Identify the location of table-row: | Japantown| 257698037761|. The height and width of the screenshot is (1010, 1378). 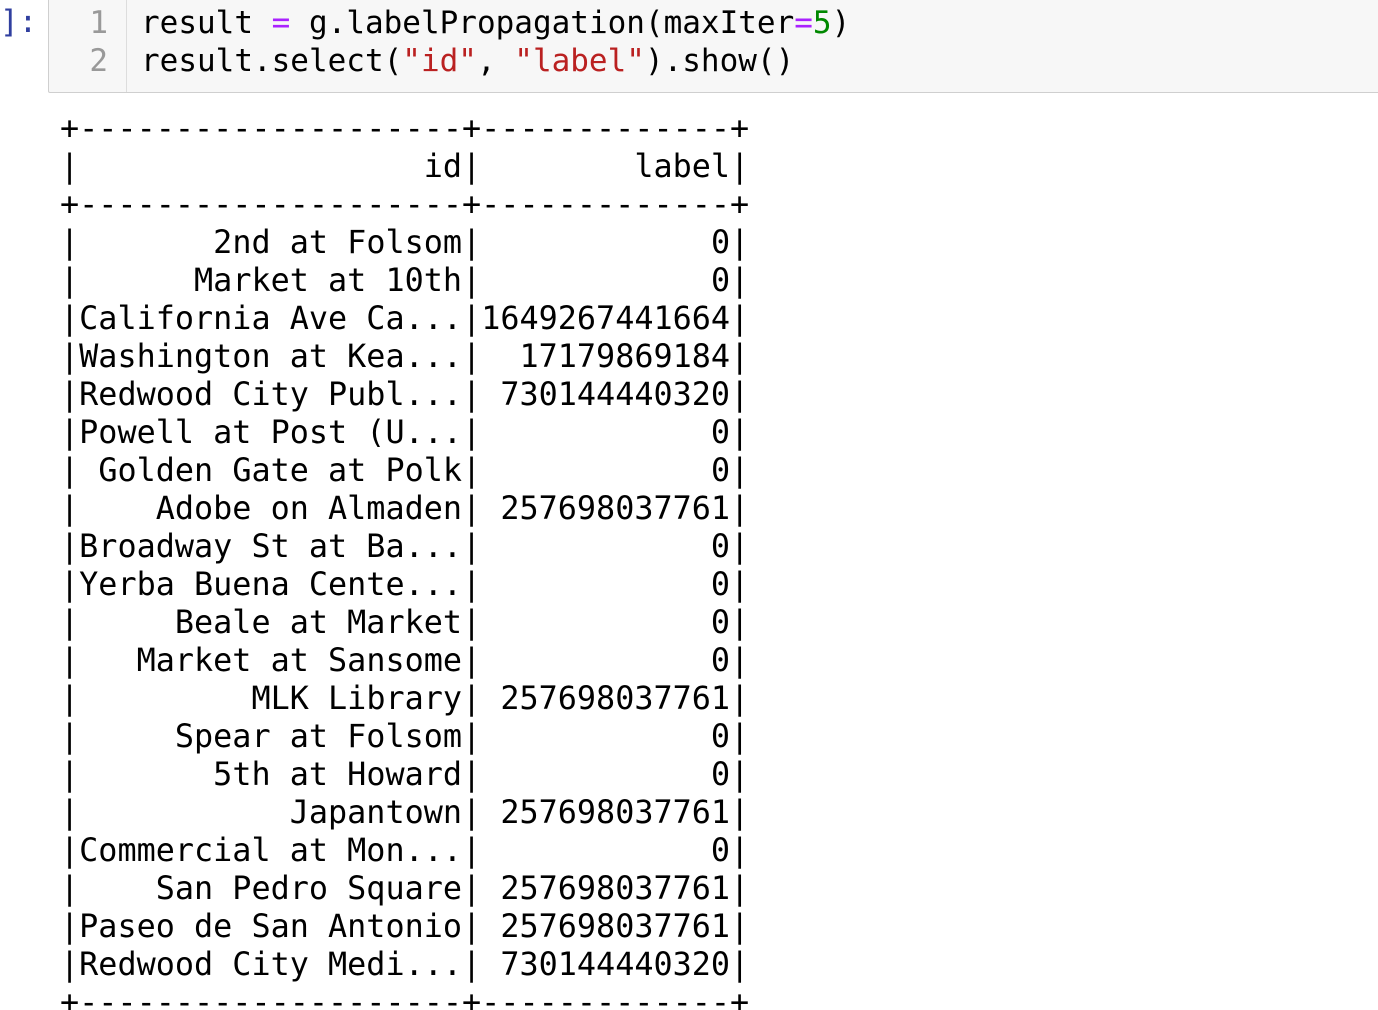
(405, 812).